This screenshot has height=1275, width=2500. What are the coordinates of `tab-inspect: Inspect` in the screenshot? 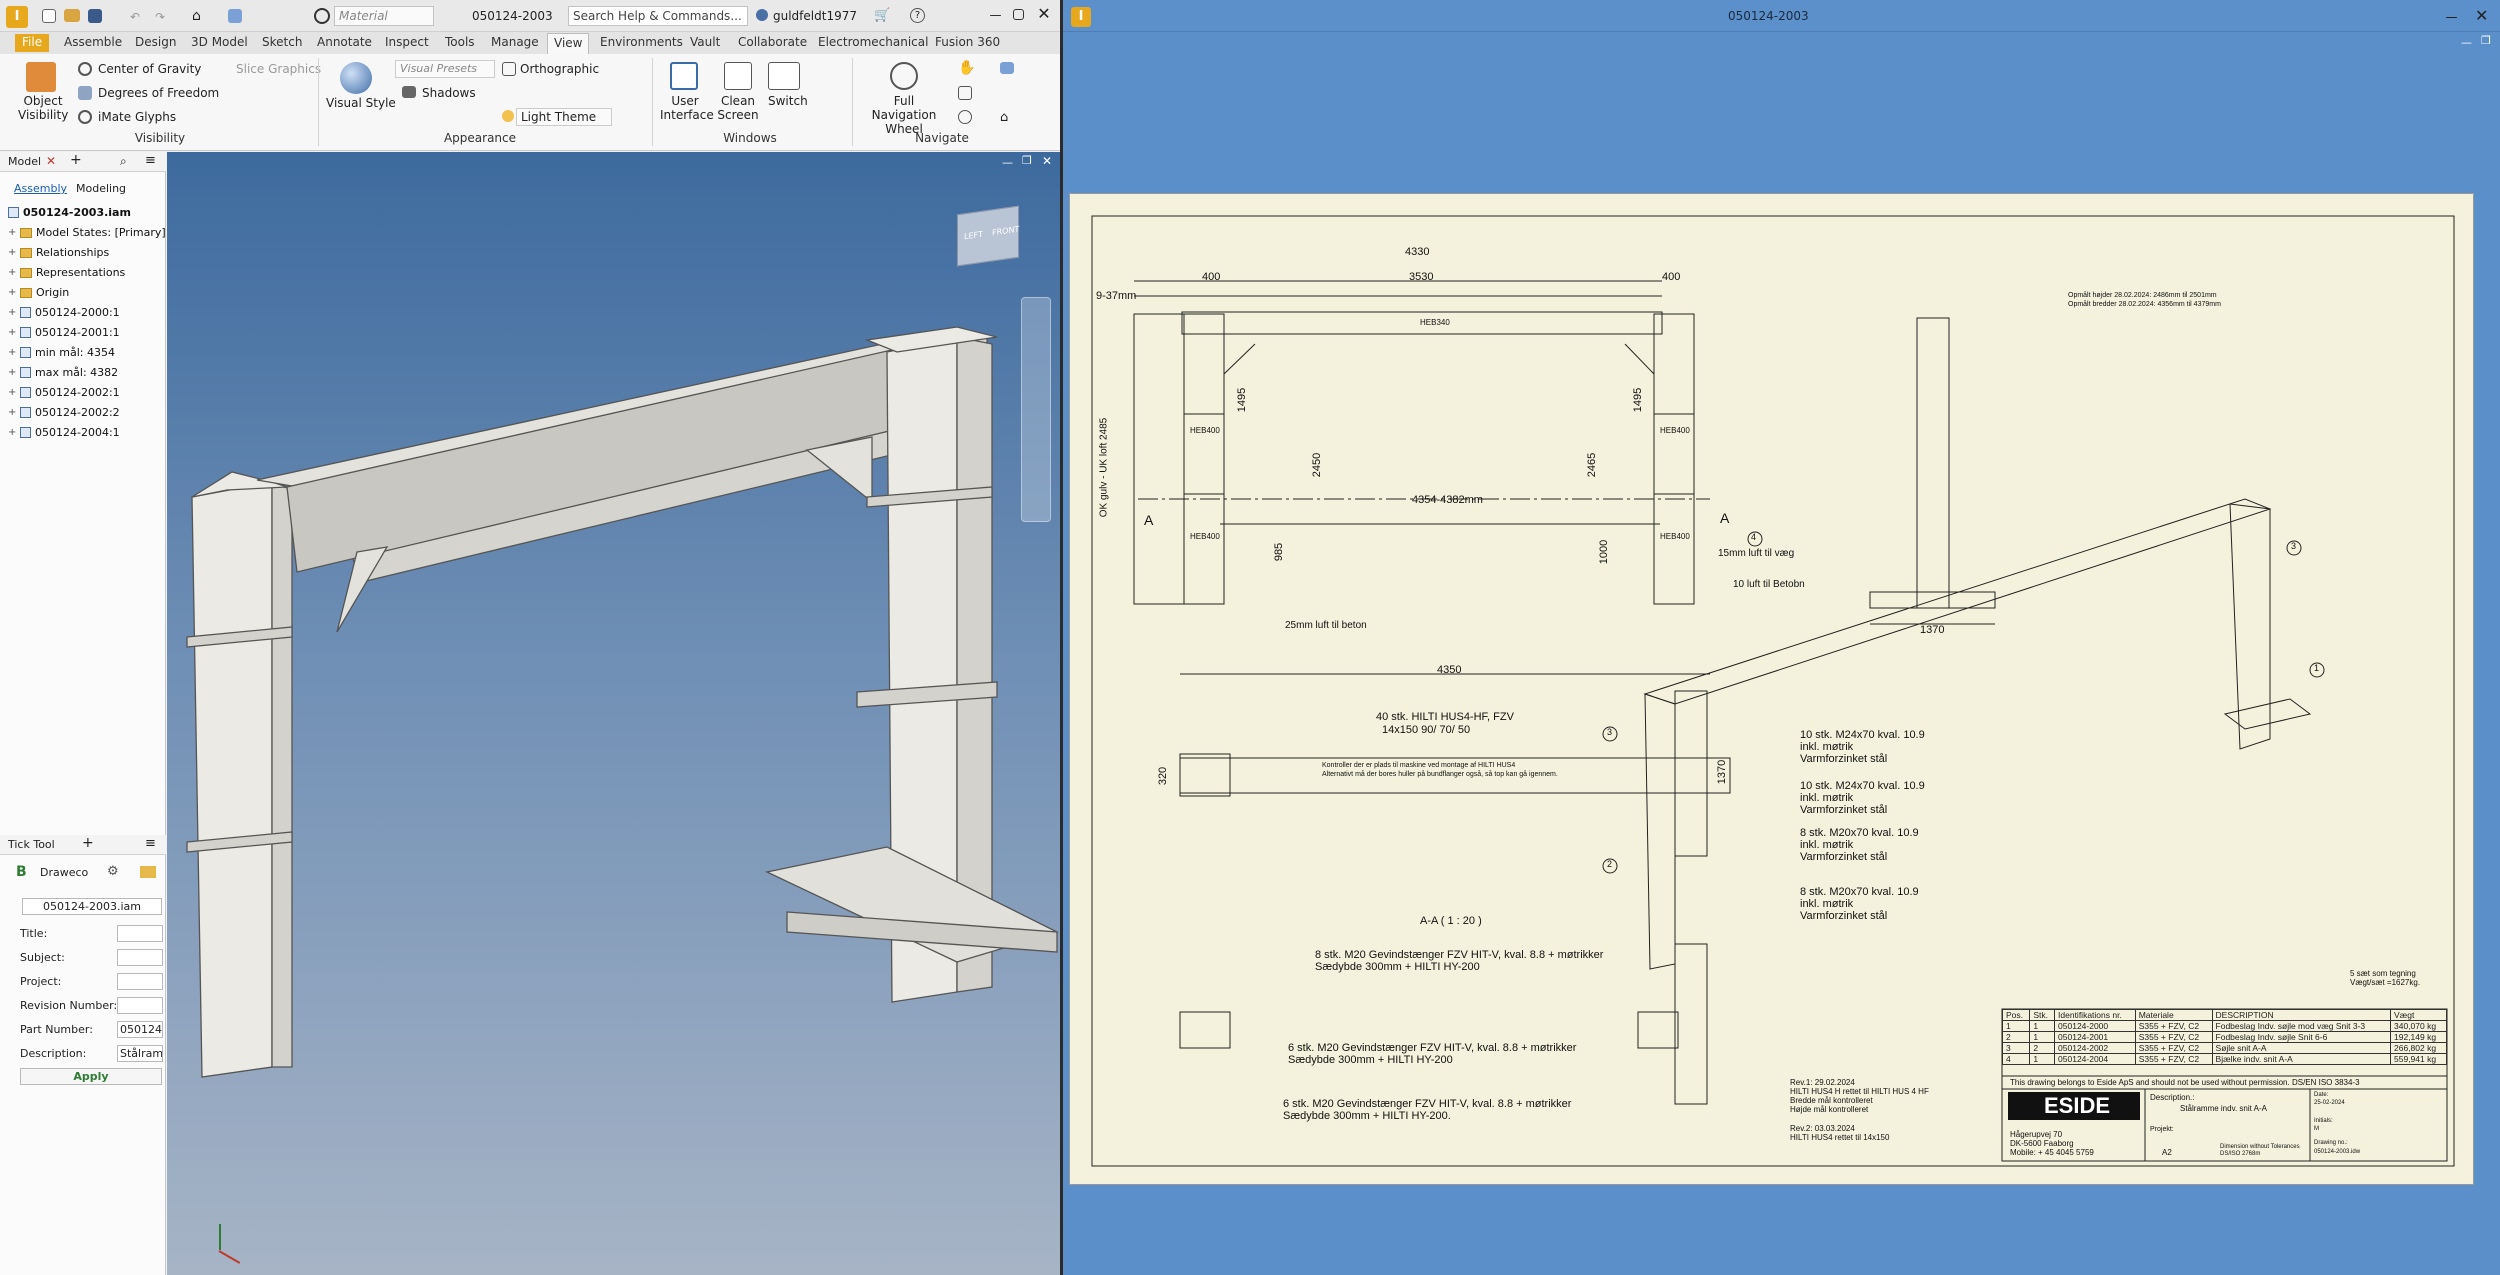 It's located at (407, 42).